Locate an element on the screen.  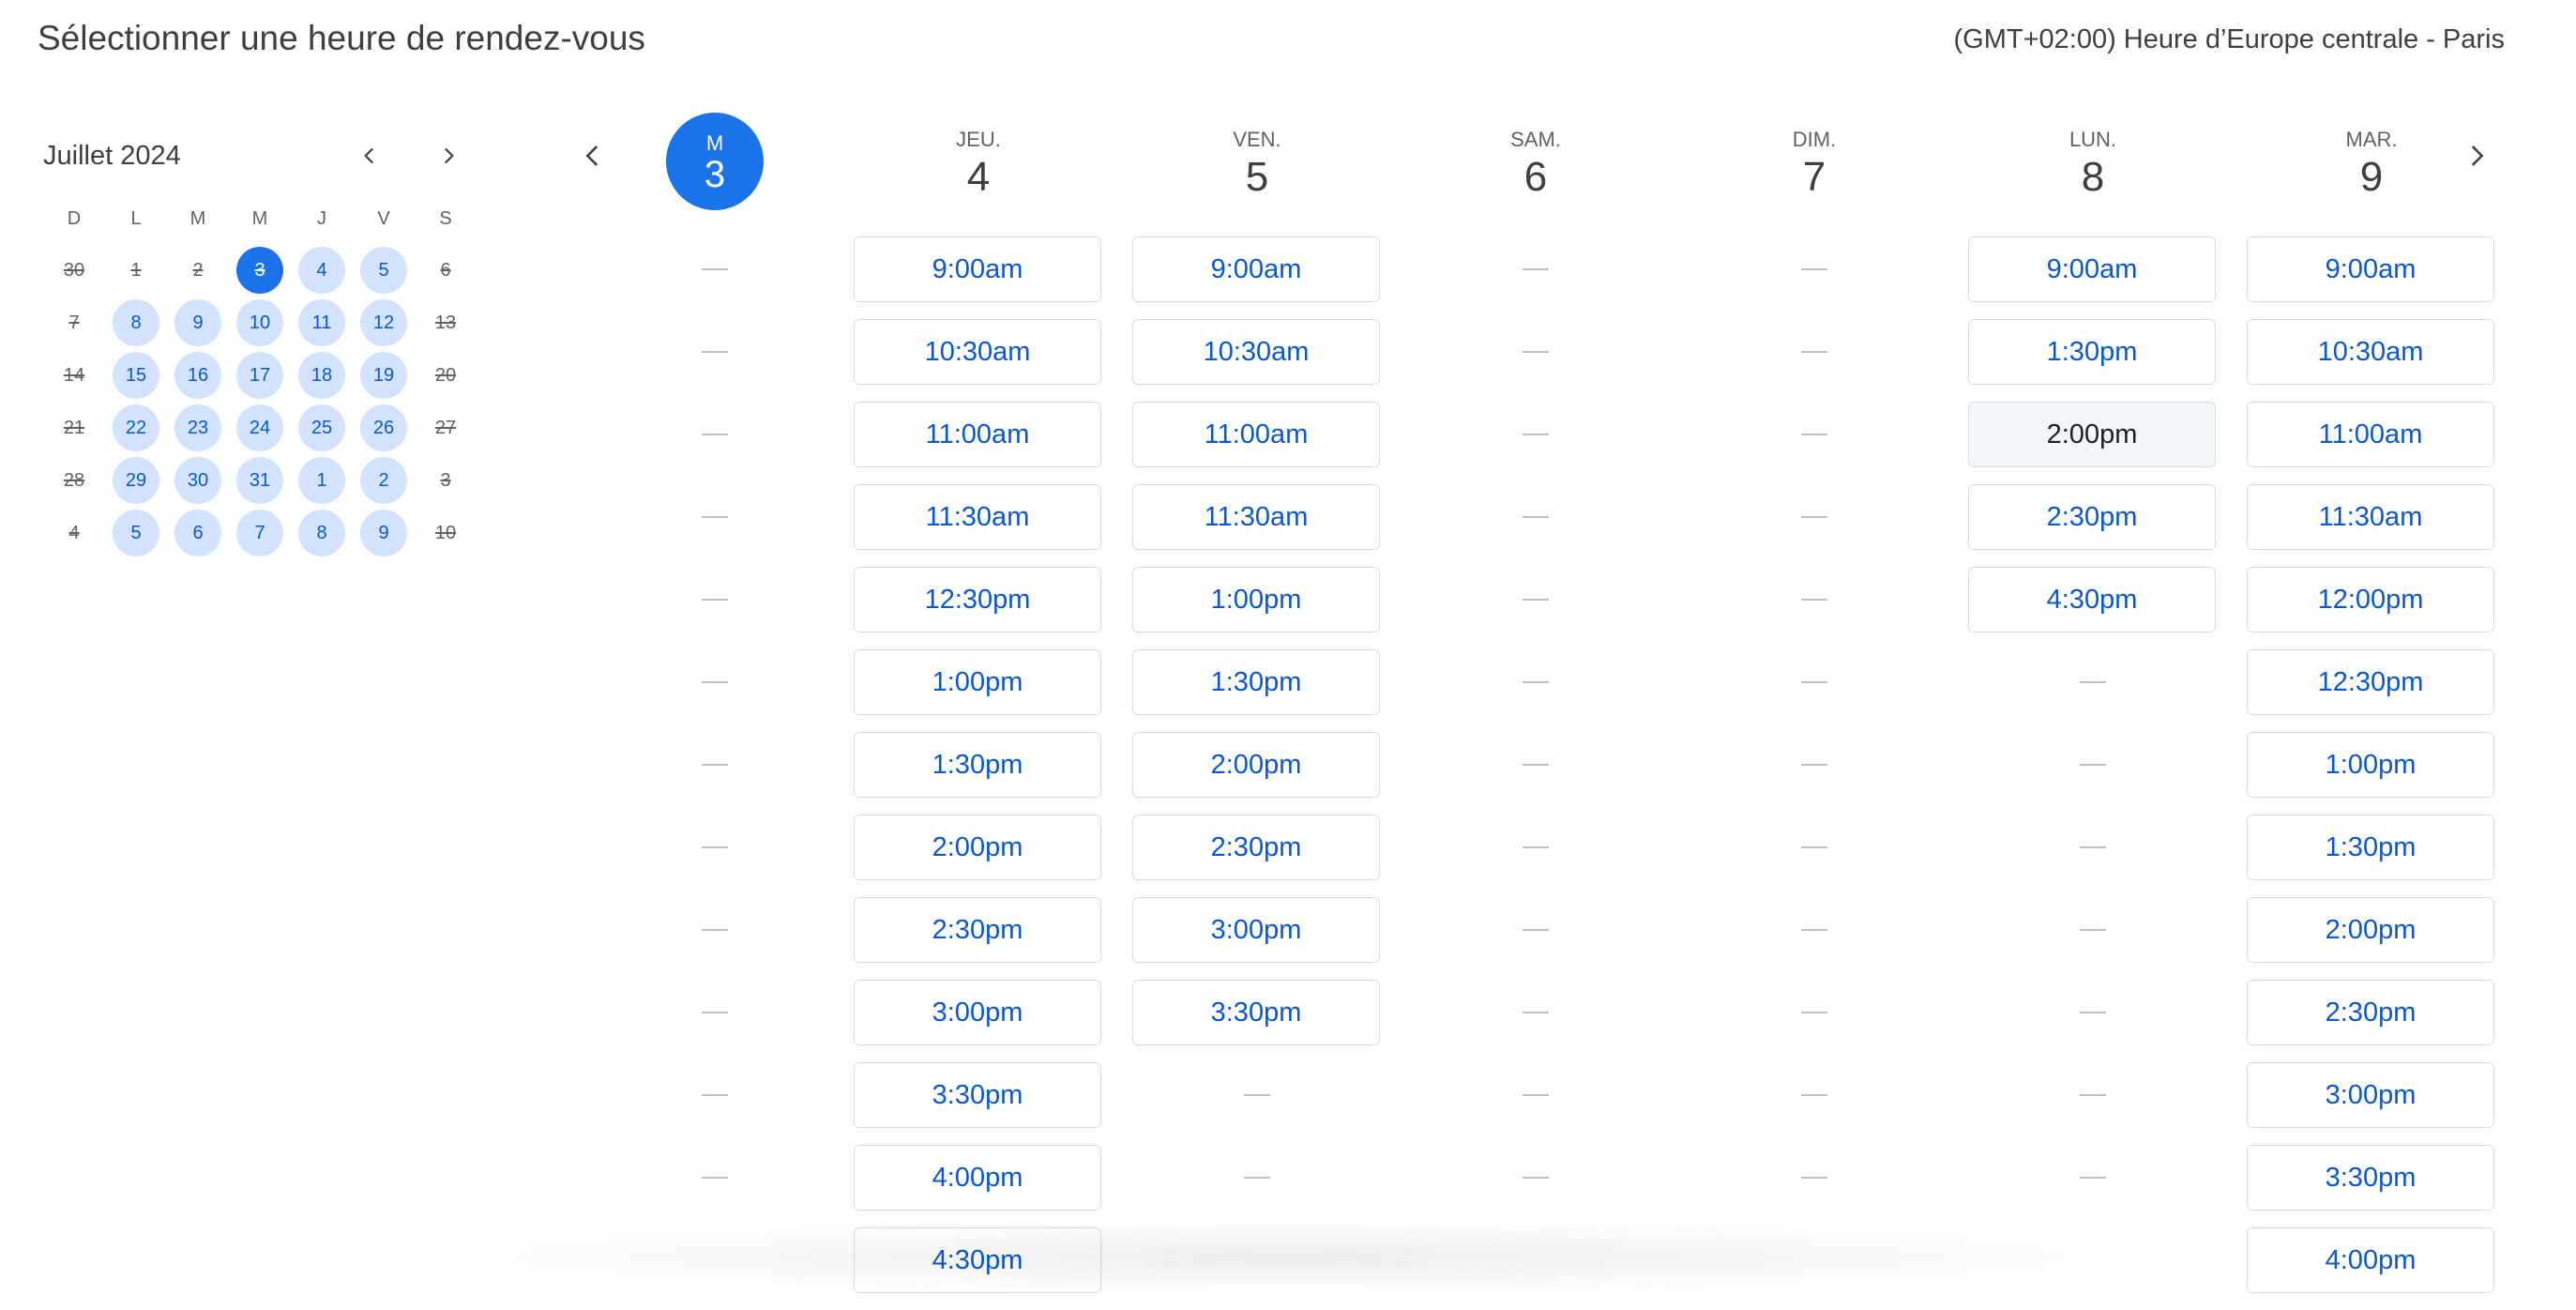
mini-calendar-day: 19 is located at coordinates (384, 375).